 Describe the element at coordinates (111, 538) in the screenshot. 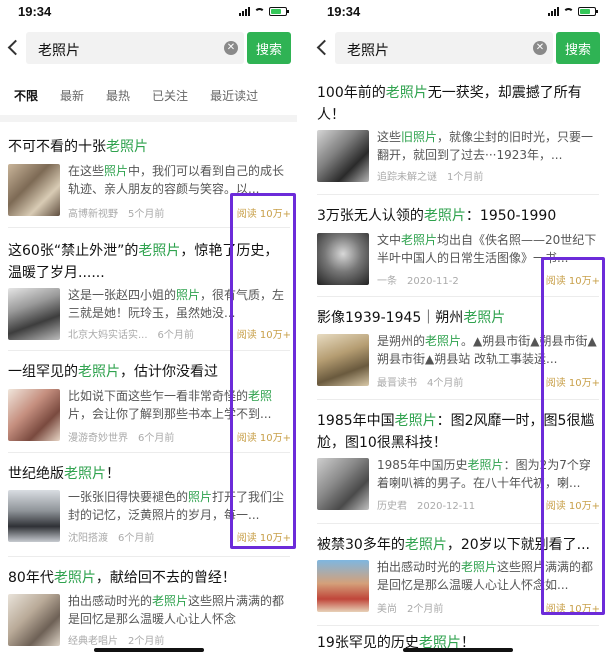

I see `article-meta: 沈阳搭渡 6个月前` at that location.